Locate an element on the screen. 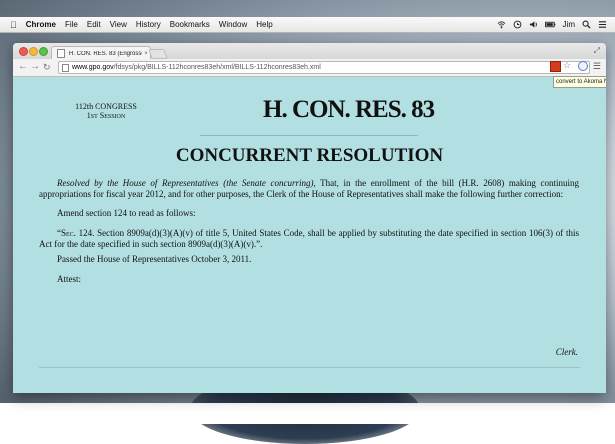 The height and width of the screenshot is (444, 615). battery-icon is located at coordinates (550, 24).